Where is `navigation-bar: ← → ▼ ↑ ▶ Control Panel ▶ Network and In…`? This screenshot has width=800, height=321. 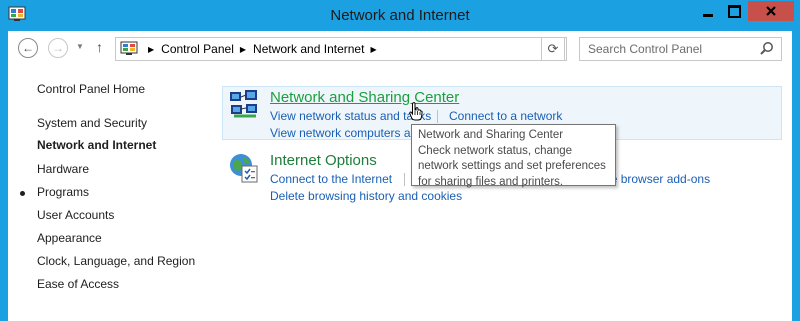
navigation-bar: ← → ▼ ↑ ▶ Control Panel ▶ Network and In… is located at coordinates (400, 48).